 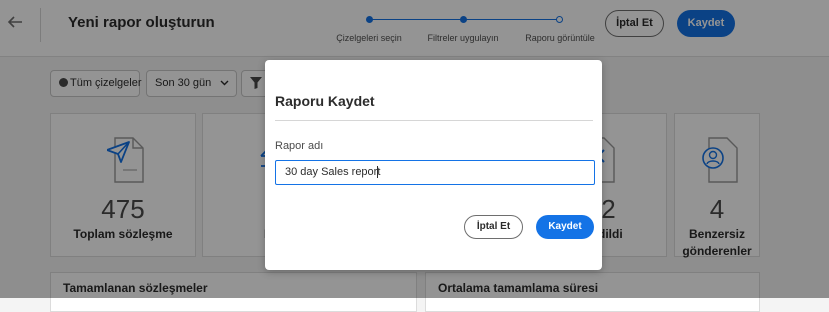 I want to click on text-cursor, so click(x=378, y=172).